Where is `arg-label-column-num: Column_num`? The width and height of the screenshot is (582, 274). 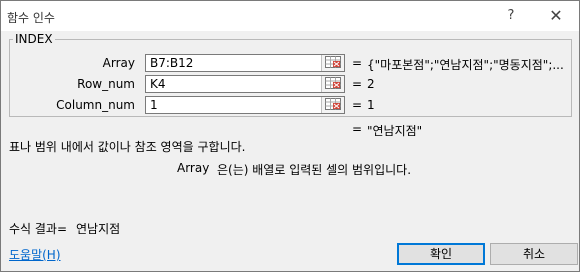 arg-label-column-num: Column_num is located at coordinates (95, 105).